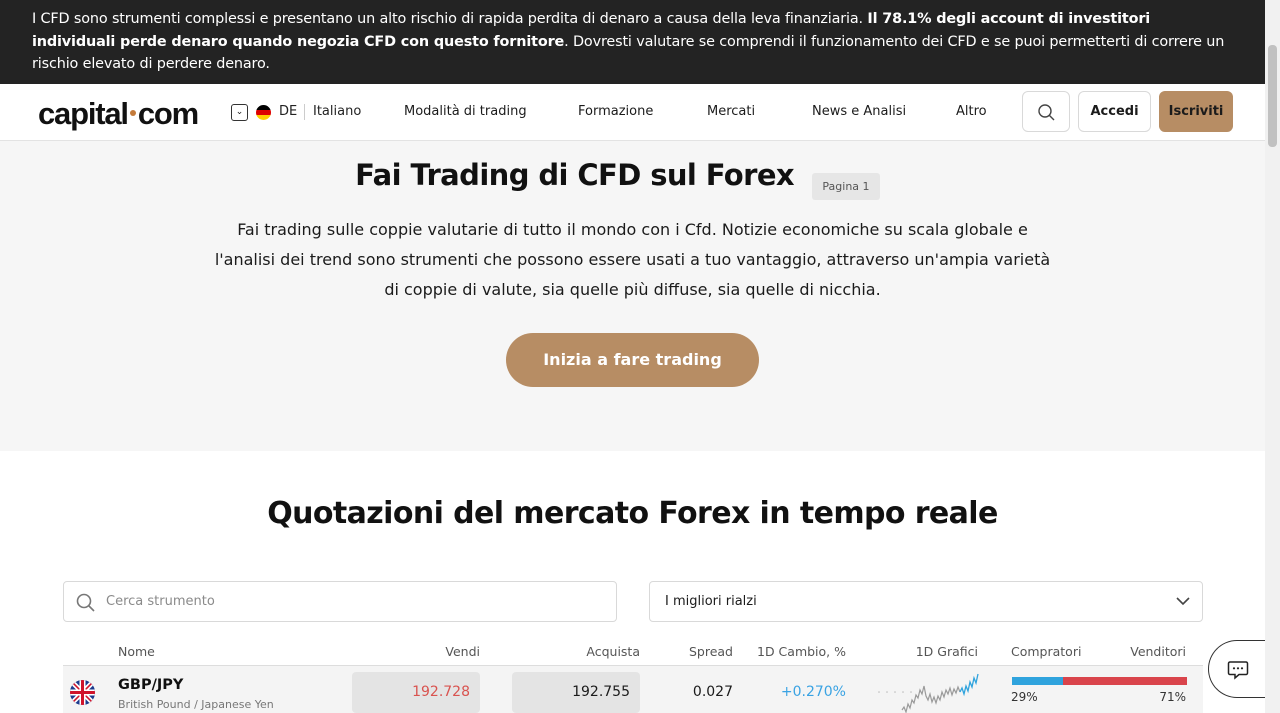  Describe the element at coordinates (337, 111) in the screenshot. I see `language-selector: Italiano` at that location.